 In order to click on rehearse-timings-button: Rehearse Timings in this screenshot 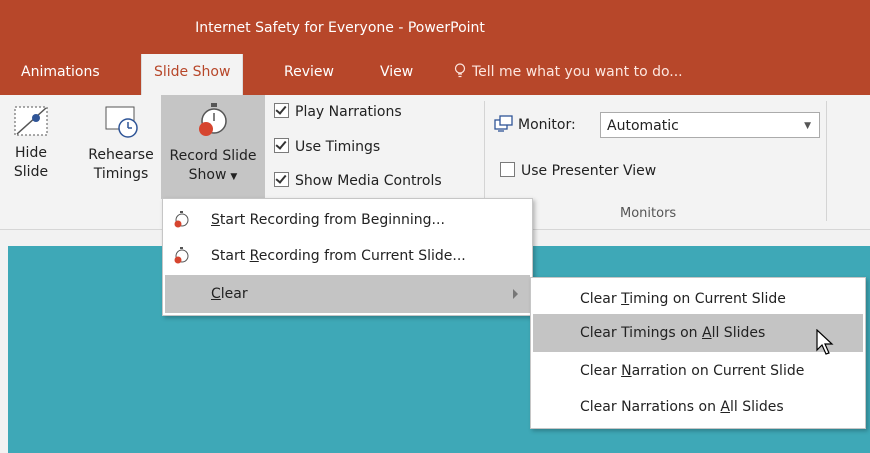, I will do `click(121, 149)`.